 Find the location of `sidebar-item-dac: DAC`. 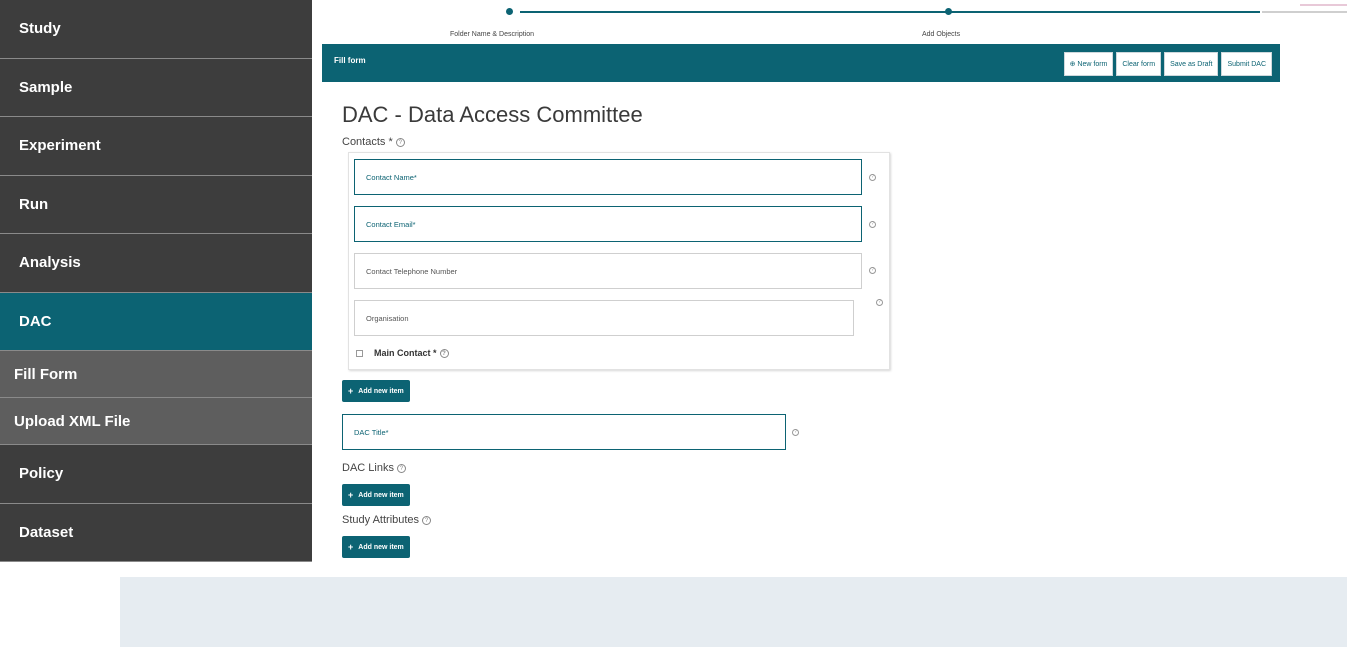

sidebar-item-dac: DAC is located at coordinates (156, 321).